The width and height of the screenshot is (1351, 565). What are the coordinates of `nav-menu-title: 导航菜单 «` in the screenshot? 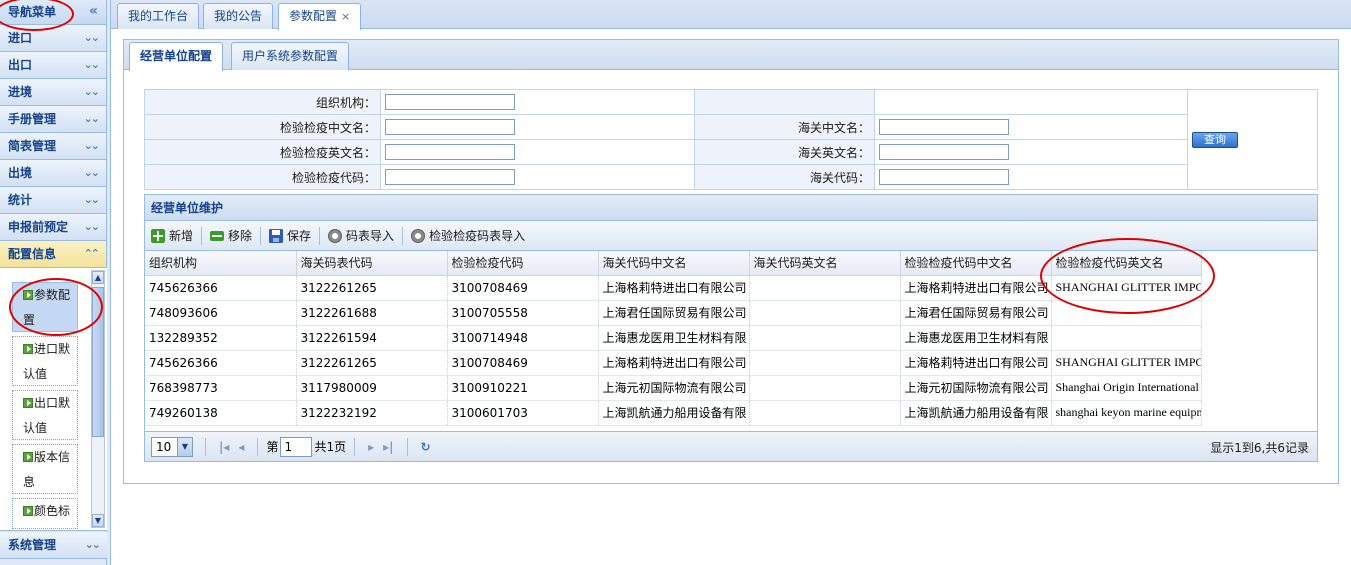 It's located at (53, 12).